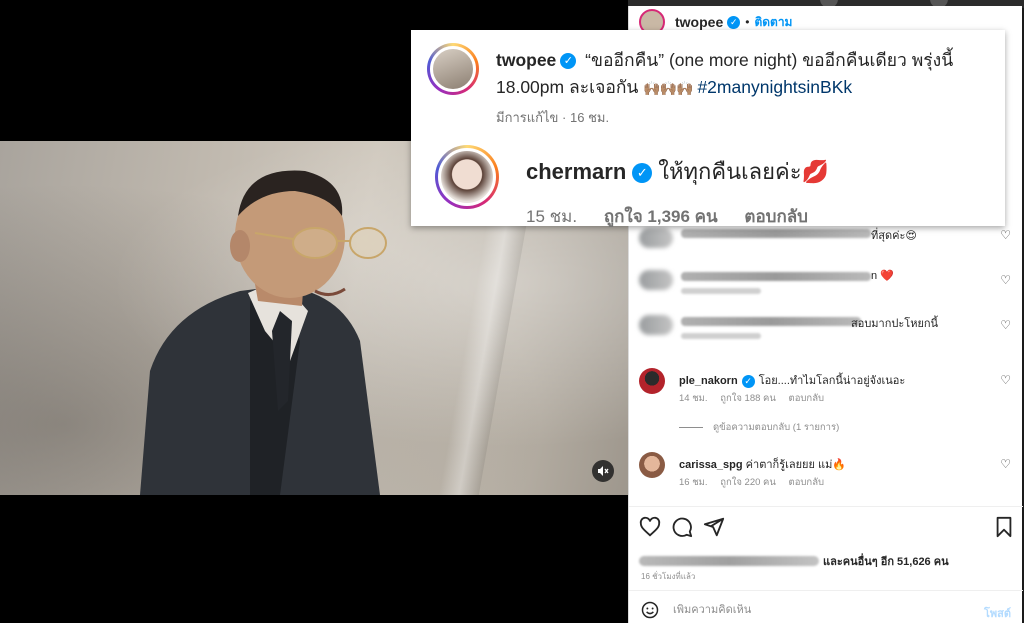 The image size is (1024, 623). I want to click on add-comment-bar: โพสต์, so click(826, 610).